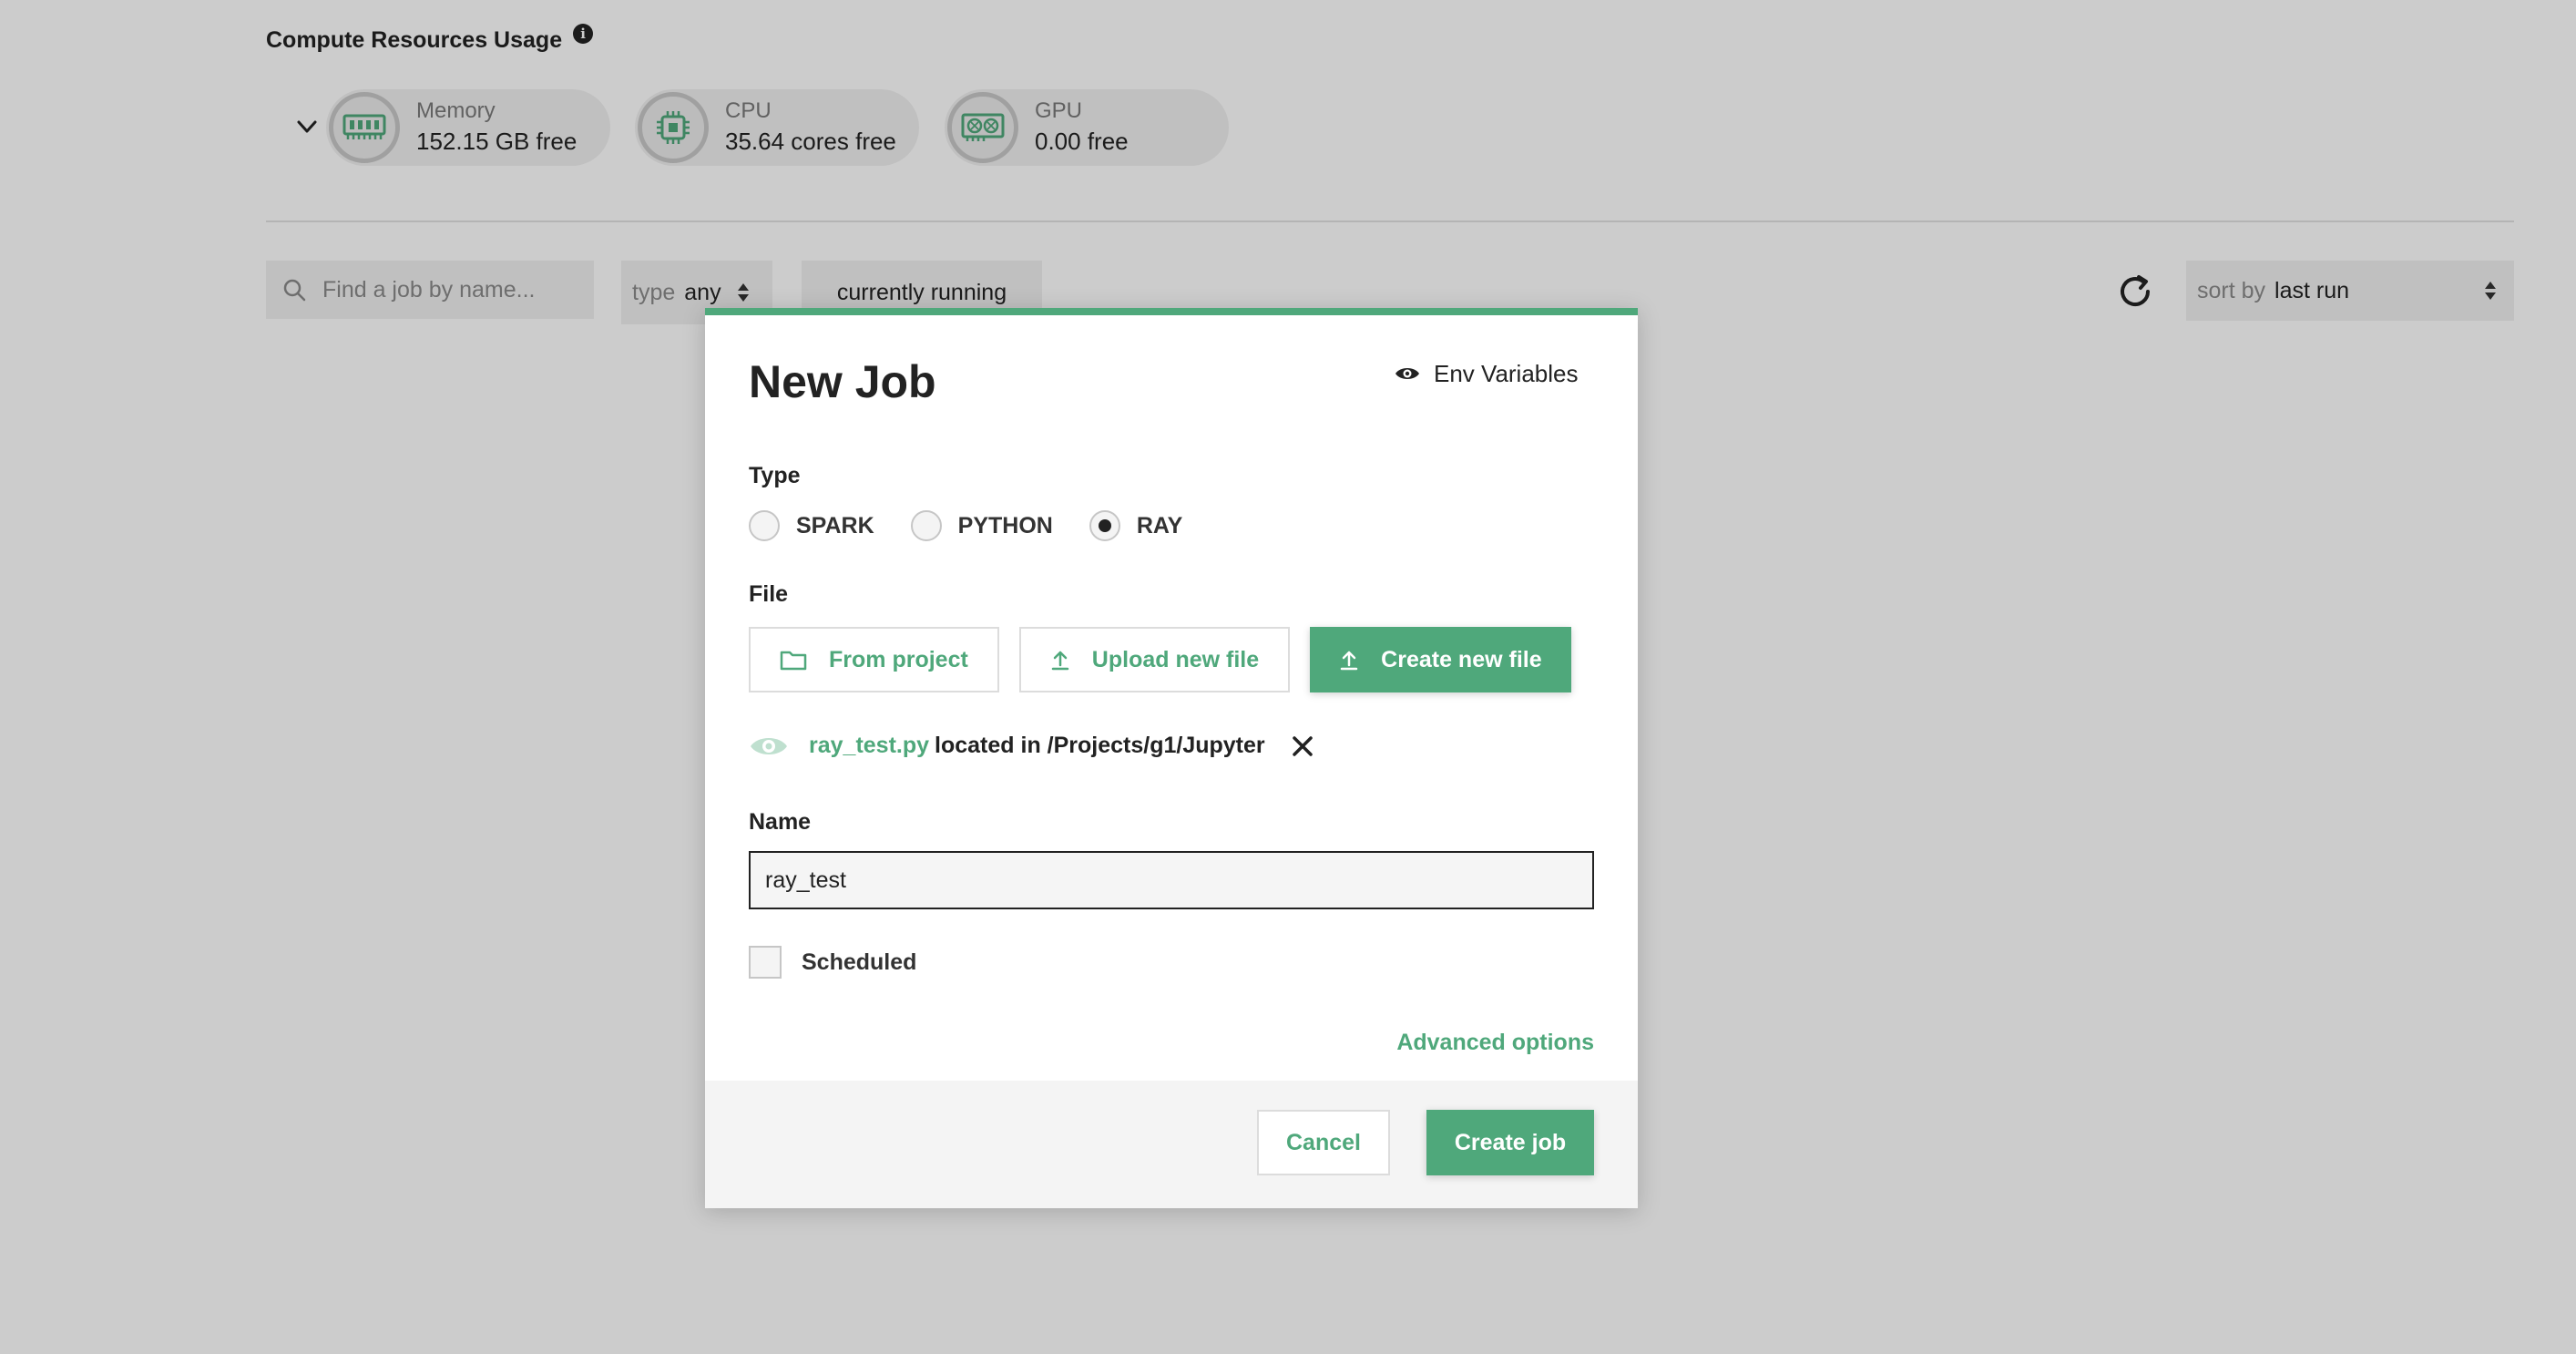 This screenshot has width=2576, height=1354. I want to click on upload-file-button: Upload new file, so click(1154, 659).